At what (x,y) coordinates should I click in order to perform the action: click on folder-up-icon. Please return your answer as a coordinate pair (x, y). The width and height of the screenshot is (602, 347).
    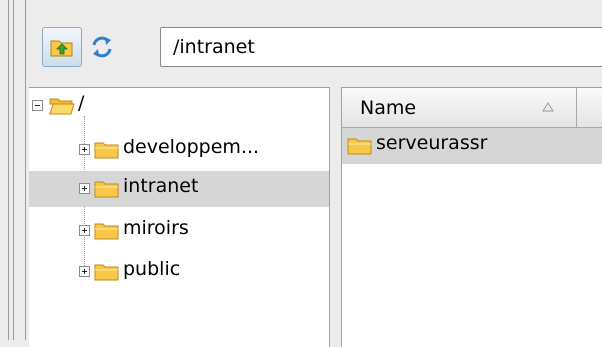
    Looking at the image, I should click on (61, 48).